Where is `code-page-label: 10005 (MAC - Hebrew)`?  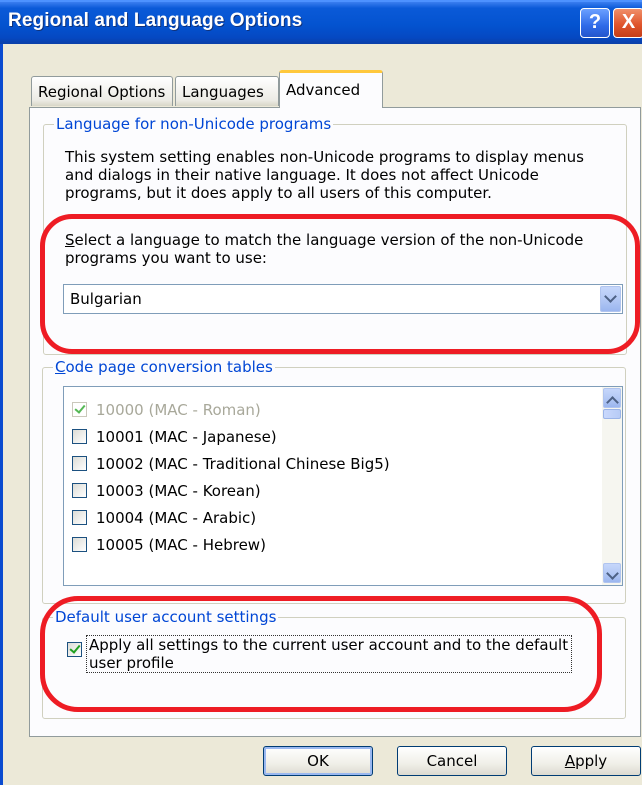 code-page-label: 10005 (MAC - Hebrew) is located at coordinates (181, 545).